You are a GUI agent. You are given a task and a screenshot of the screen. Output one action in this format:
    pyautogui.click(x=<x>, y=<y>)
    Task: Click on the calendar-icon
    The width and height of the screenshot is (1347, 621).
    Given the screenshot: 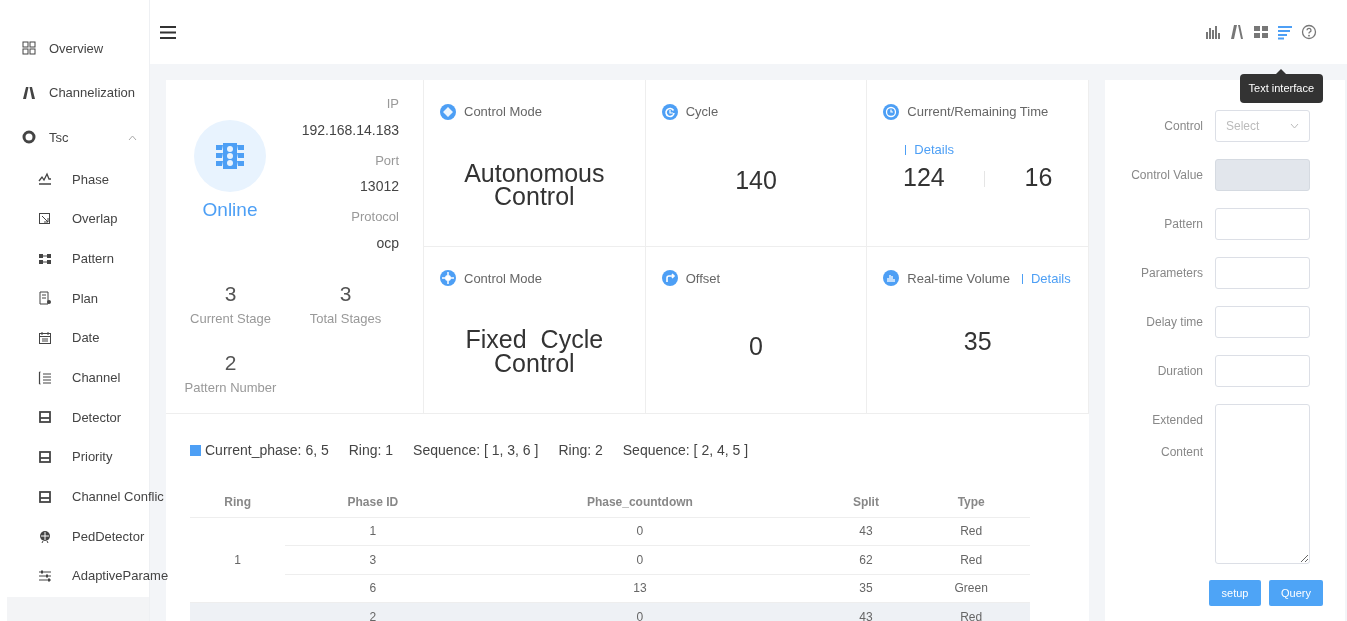 What is the action you would take?
    pyautogui.click(x=45, y=338)
    